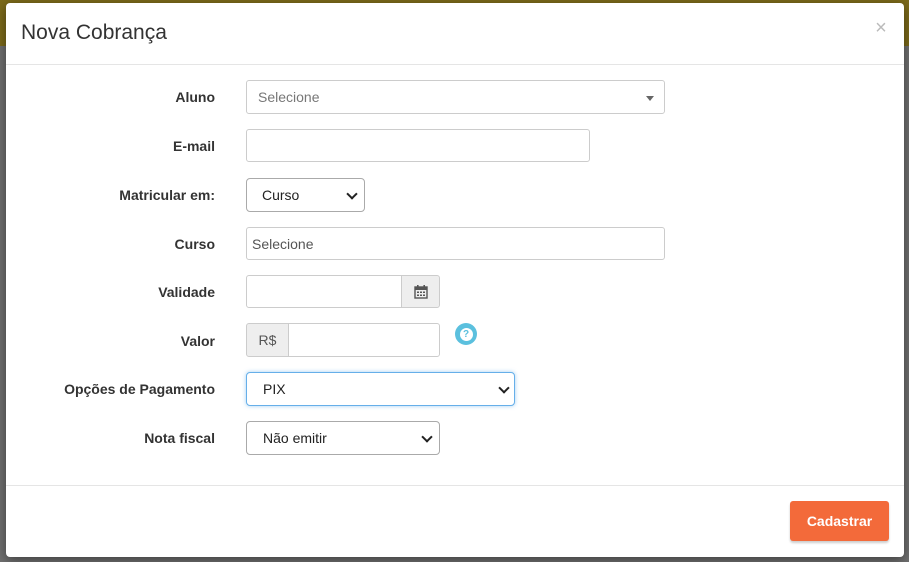  Describe the element at coordinates (455, 521) in the screenshot. I see `modal-footer` at that location.